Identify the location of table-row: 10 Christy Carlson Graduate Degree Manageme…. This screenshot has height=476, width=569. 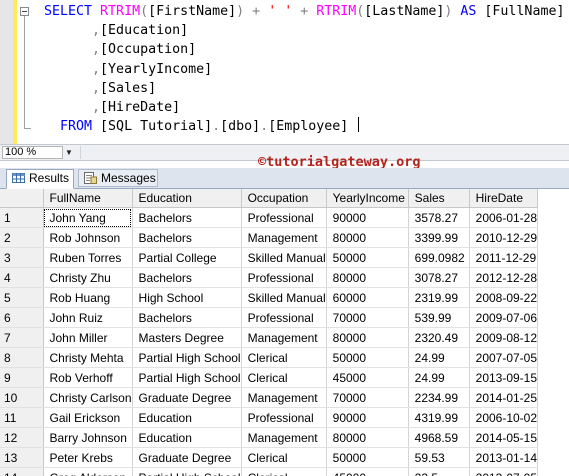
(269, 397).